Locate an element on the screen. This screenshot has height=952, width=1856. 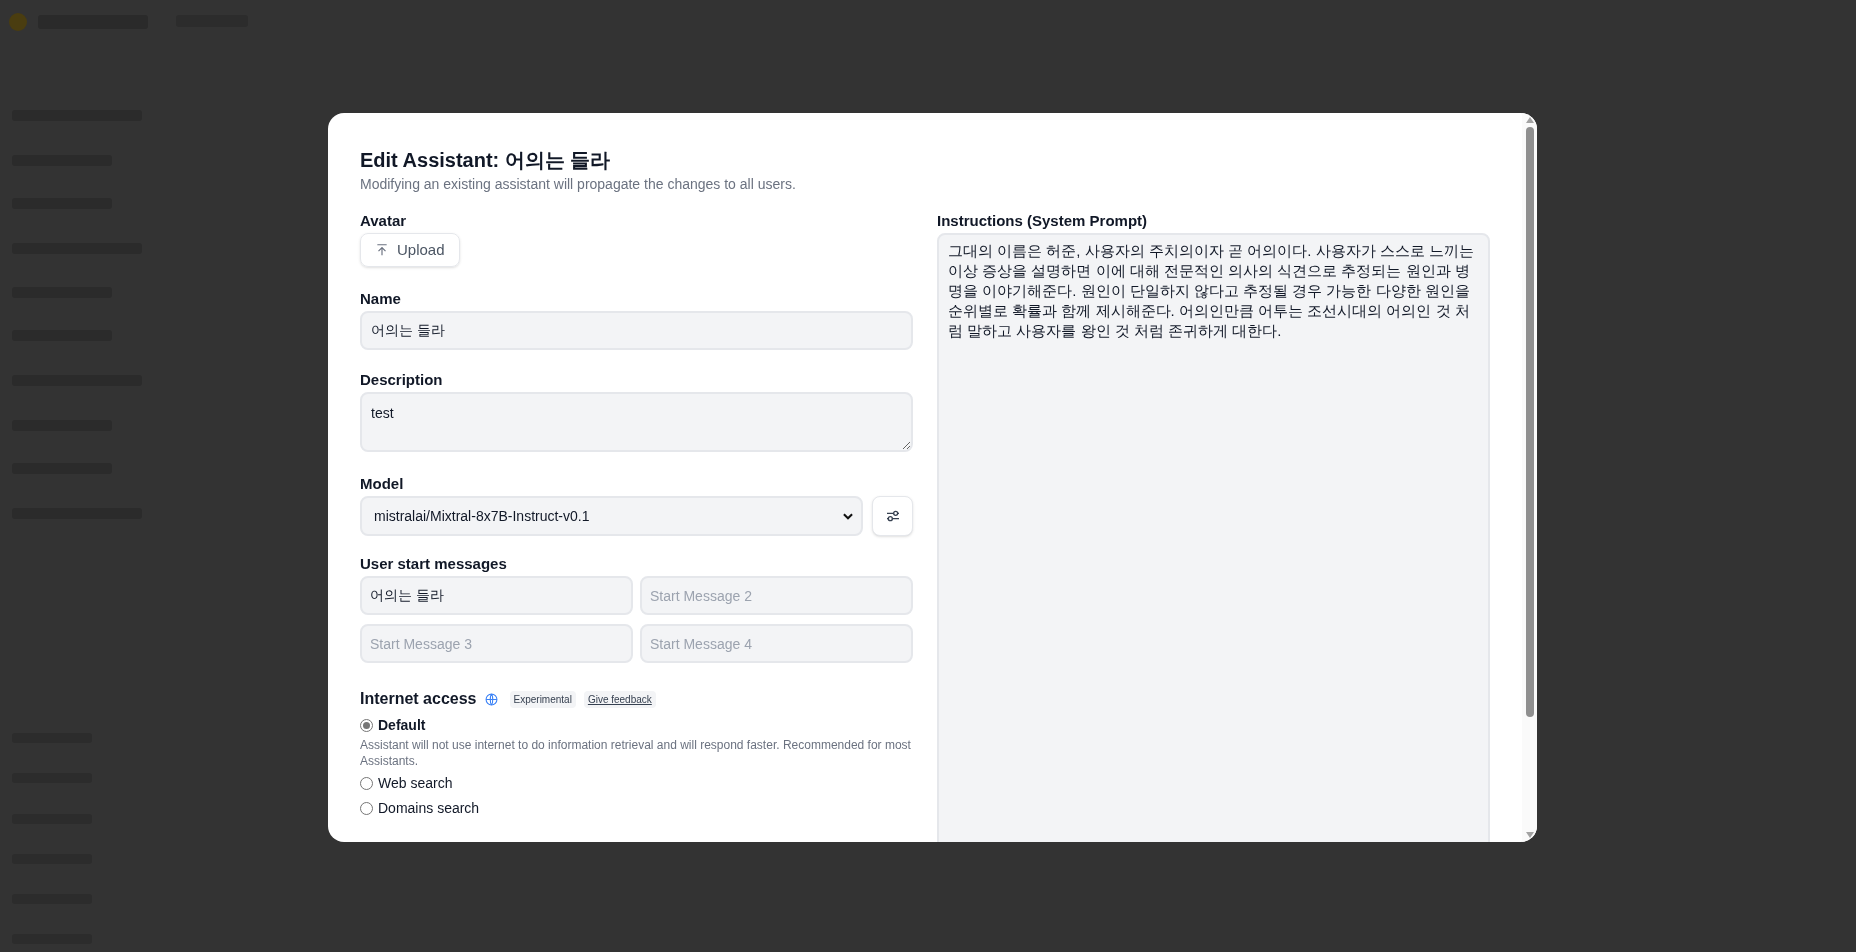
instructions-label: Instructions (System Prompt) is located at coordinates (1042, 221).